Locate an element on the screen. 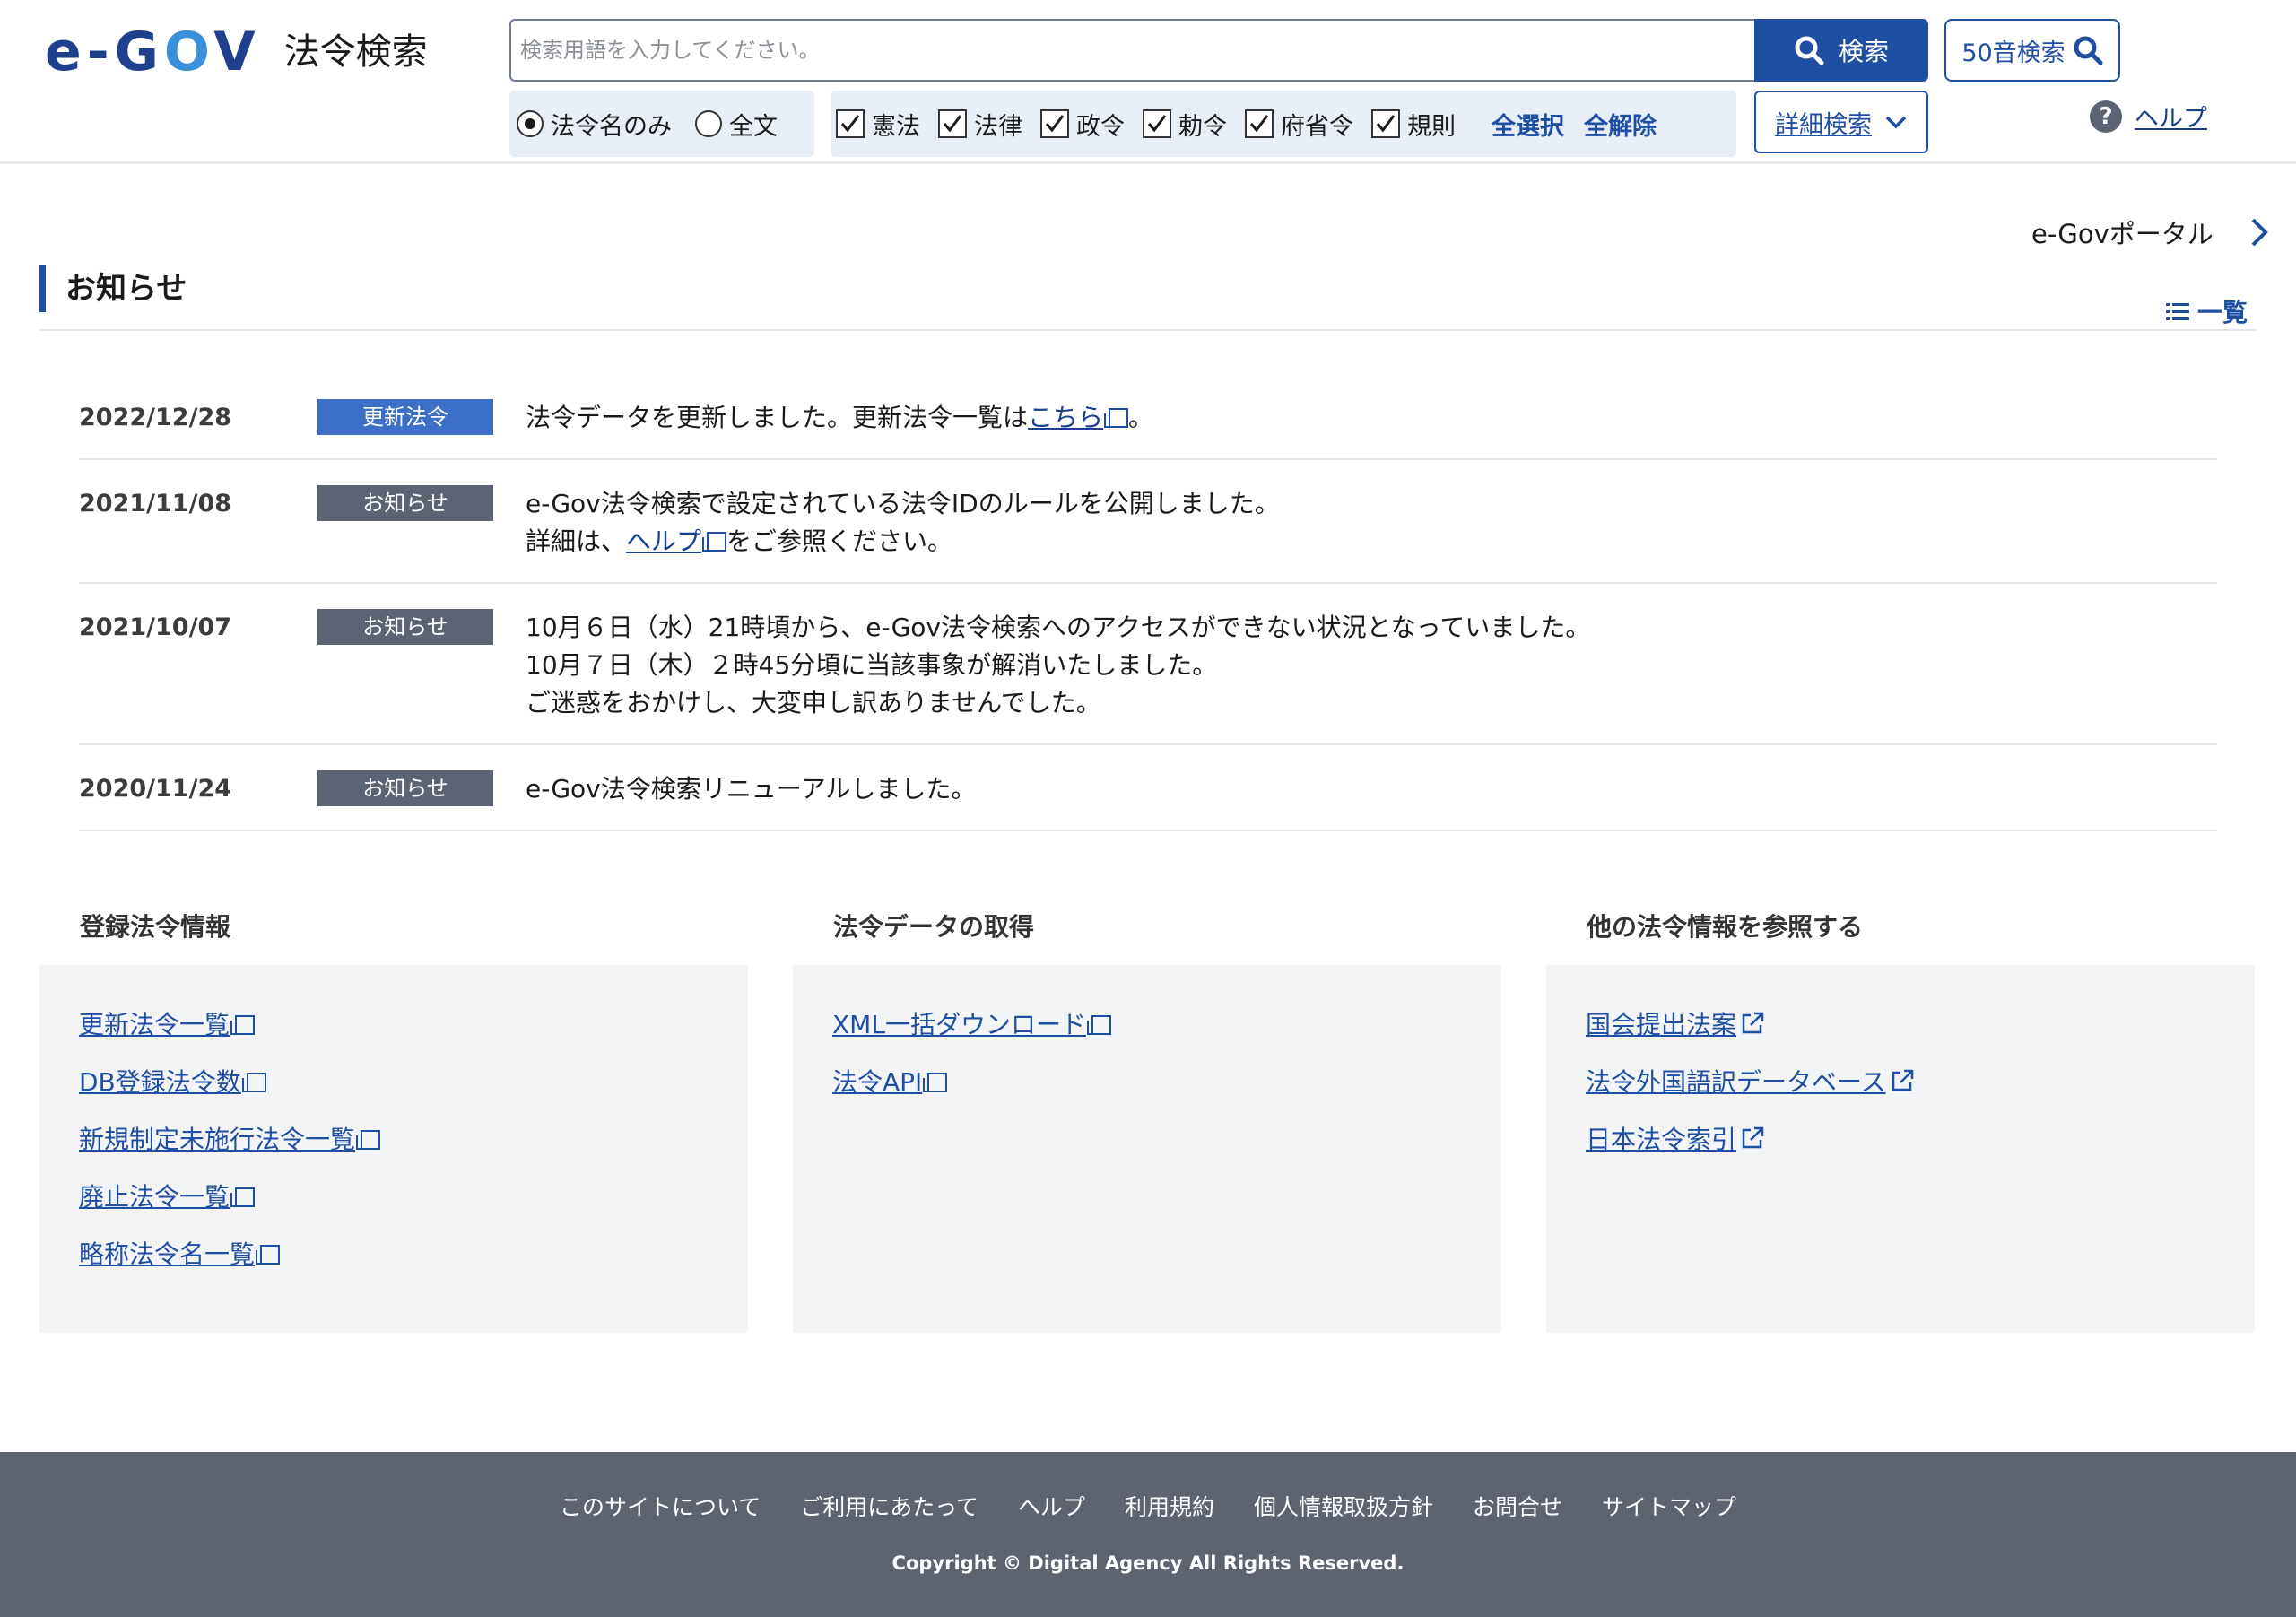 This screenshot has height=1617, width=2296. unenforced-laws-link: 新規制定未施行法令一覧 is located at coordinates (230, 1140).